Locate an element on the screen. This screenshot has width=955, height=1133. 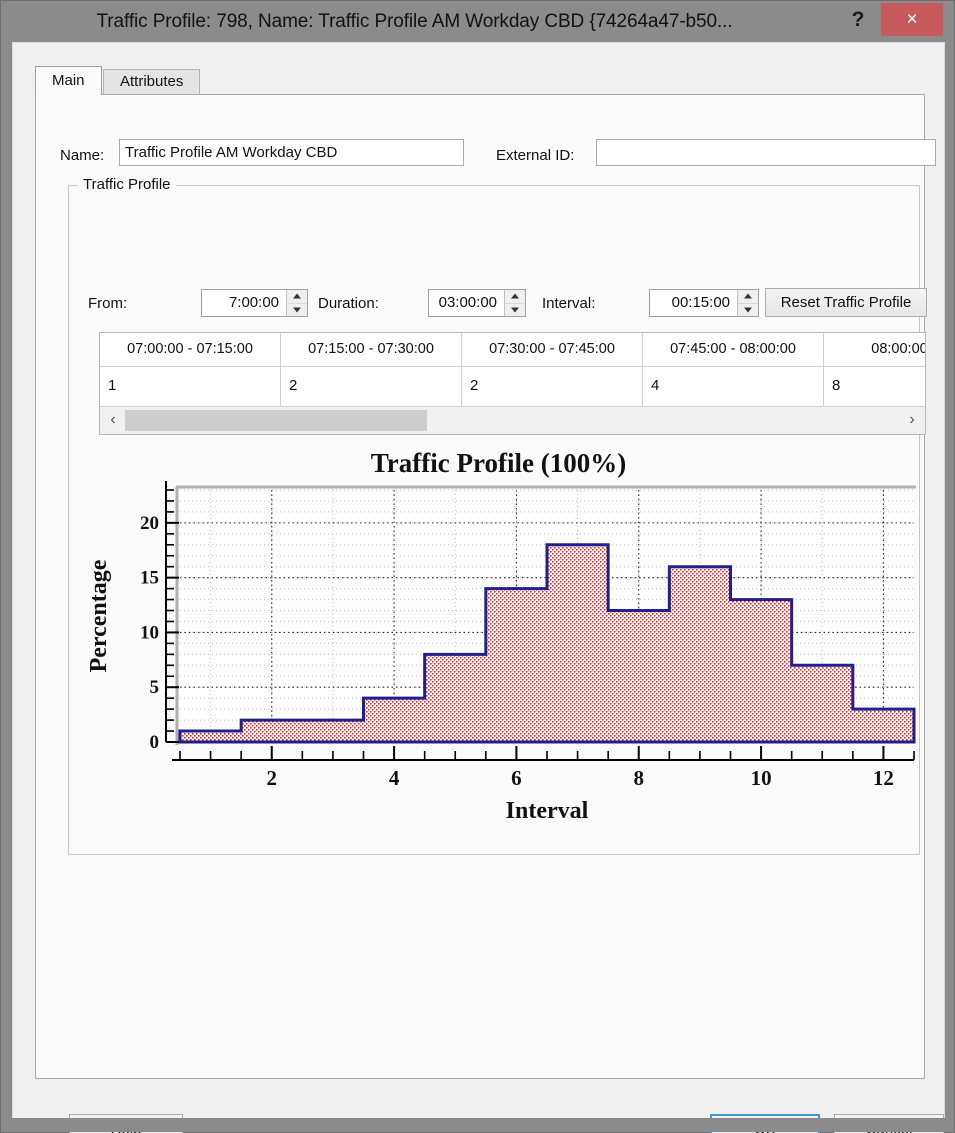
name-label: Name: is located at coordinates (82, 155).